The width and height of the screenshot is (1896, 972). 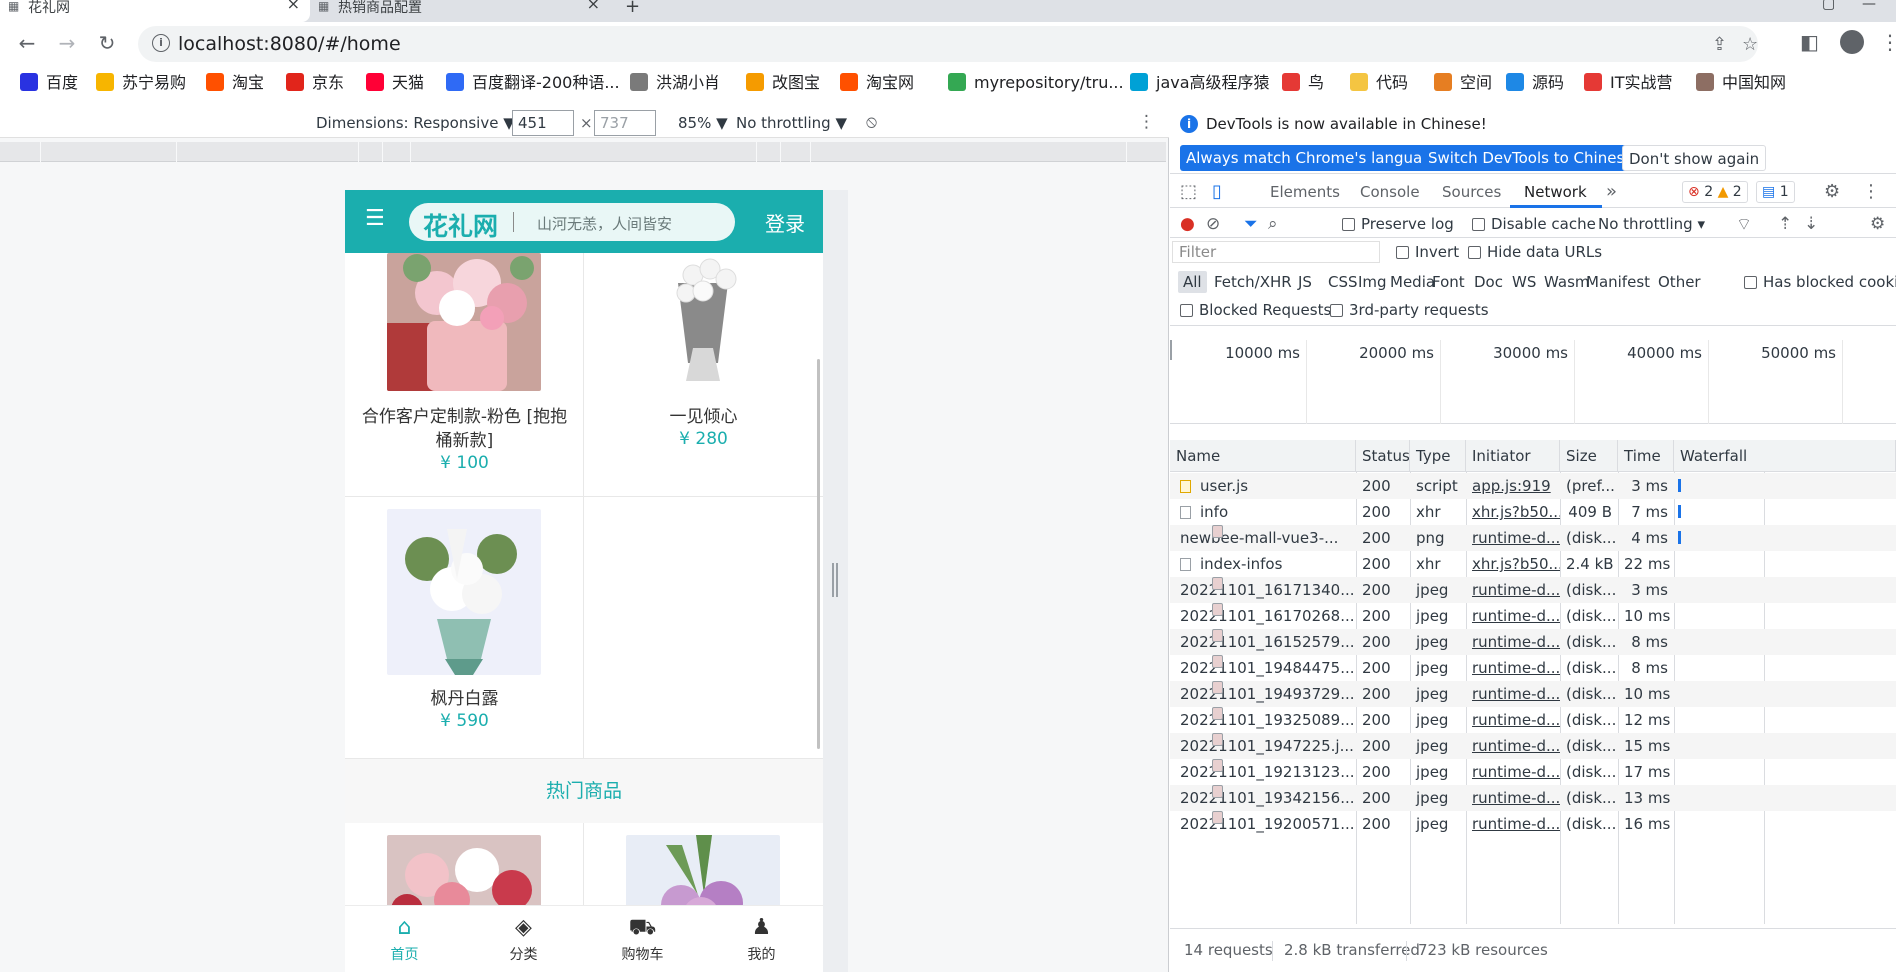 What do you see at coordinates (1187, 224) in the screenshot?
I see `record-icon: ●` at bounding box center [1187, 224].